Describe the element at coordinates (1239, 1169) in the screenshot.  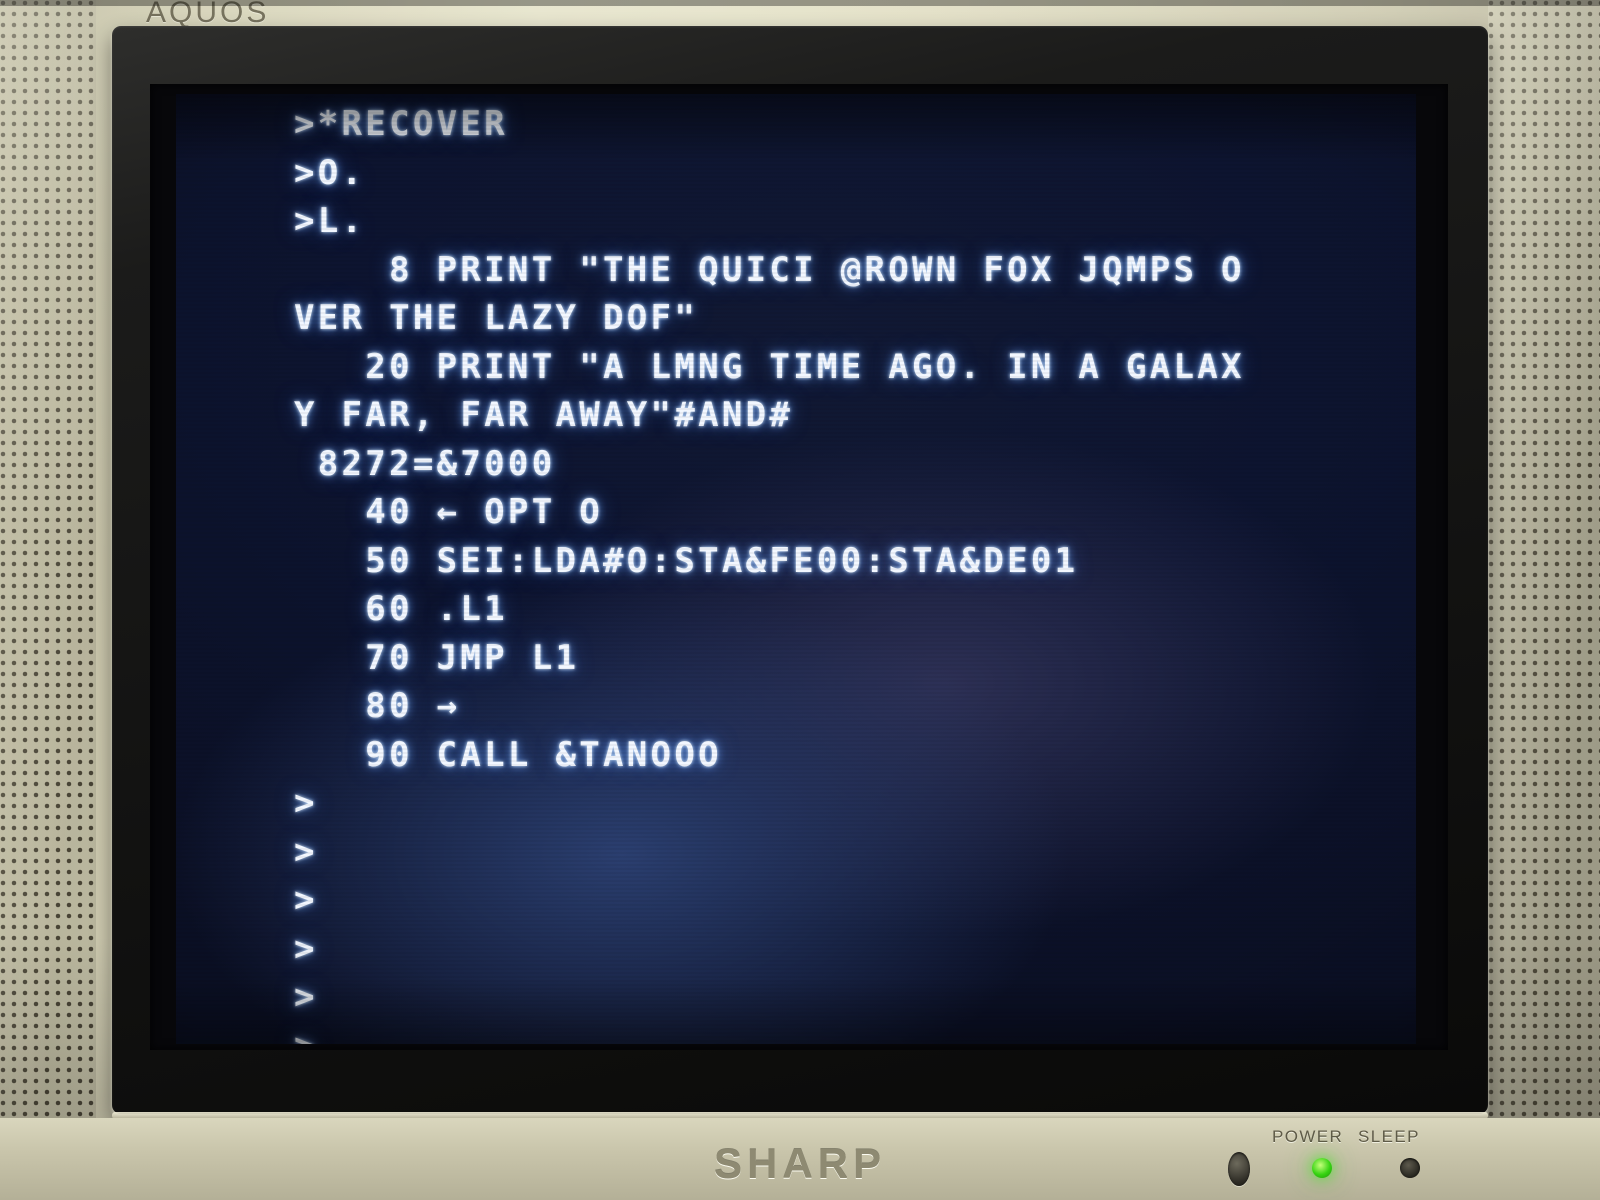
I see `remote-sensor-icon` at that location.